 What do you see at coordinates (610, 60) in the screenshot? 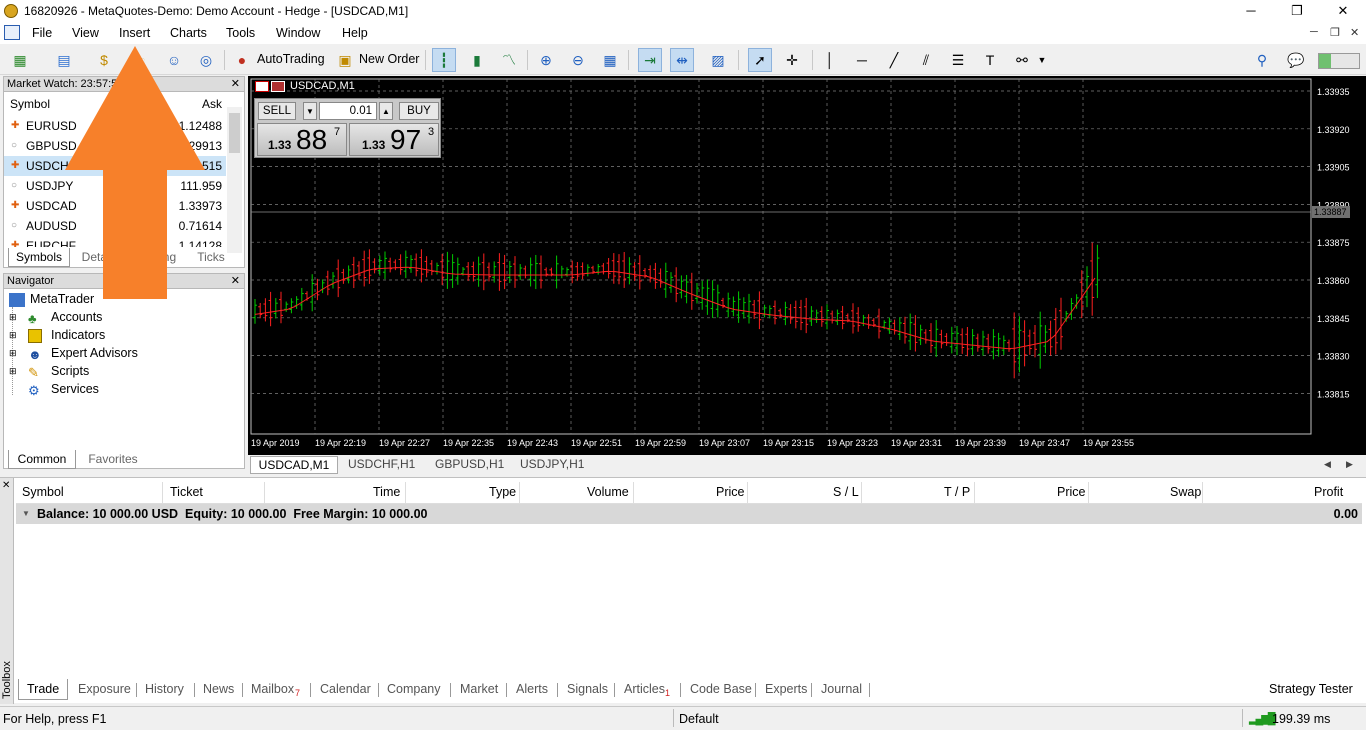
I see `tile-windows-icon: ▦` at bounding box center [610, 60].